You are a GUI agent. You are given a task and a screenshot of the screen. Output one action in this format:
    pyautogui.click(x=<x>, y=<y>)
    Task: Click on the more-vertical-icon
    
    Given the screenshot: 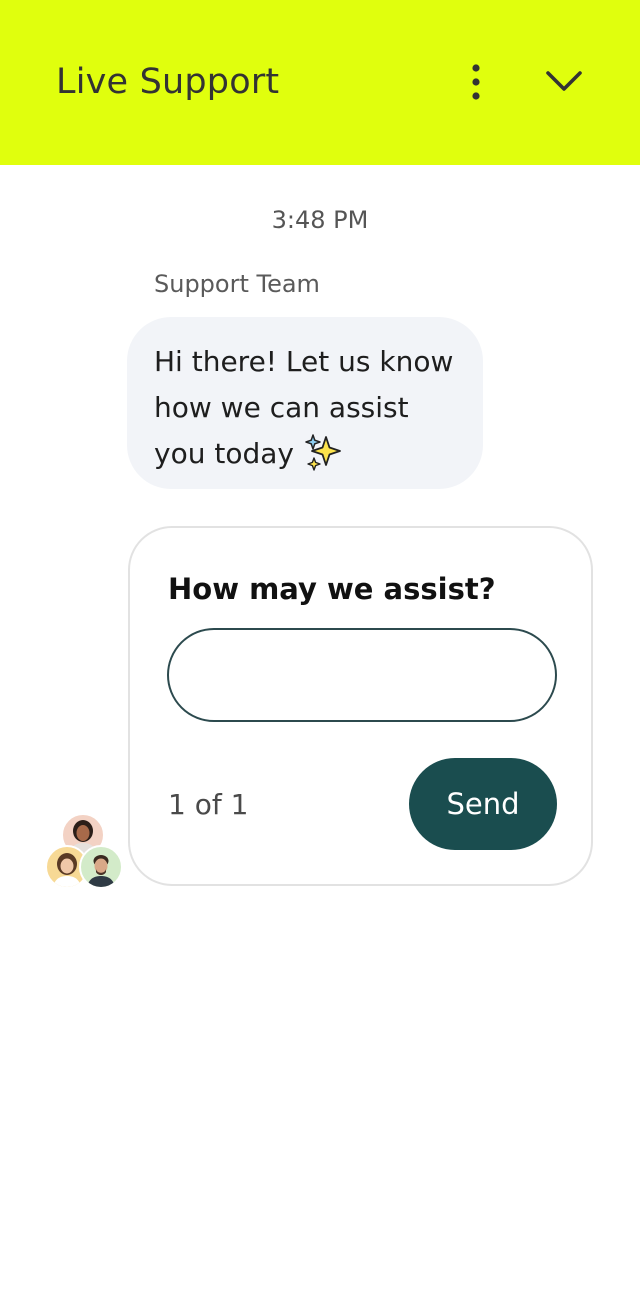 What is the action you would take?
    pyautogui.click(x=476, y=82)
    